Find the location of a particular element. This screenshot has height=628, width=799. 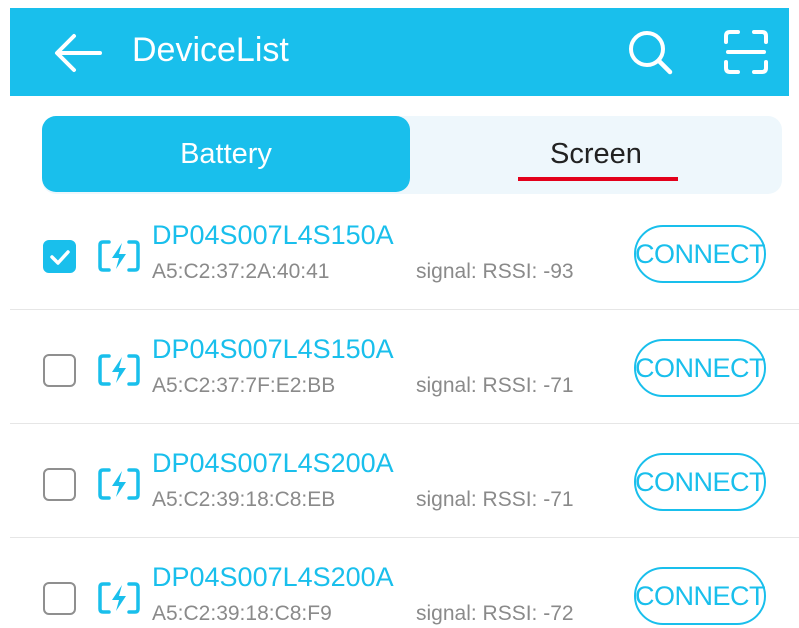

page-title: DeviceList is located at coordinates (210, 50).